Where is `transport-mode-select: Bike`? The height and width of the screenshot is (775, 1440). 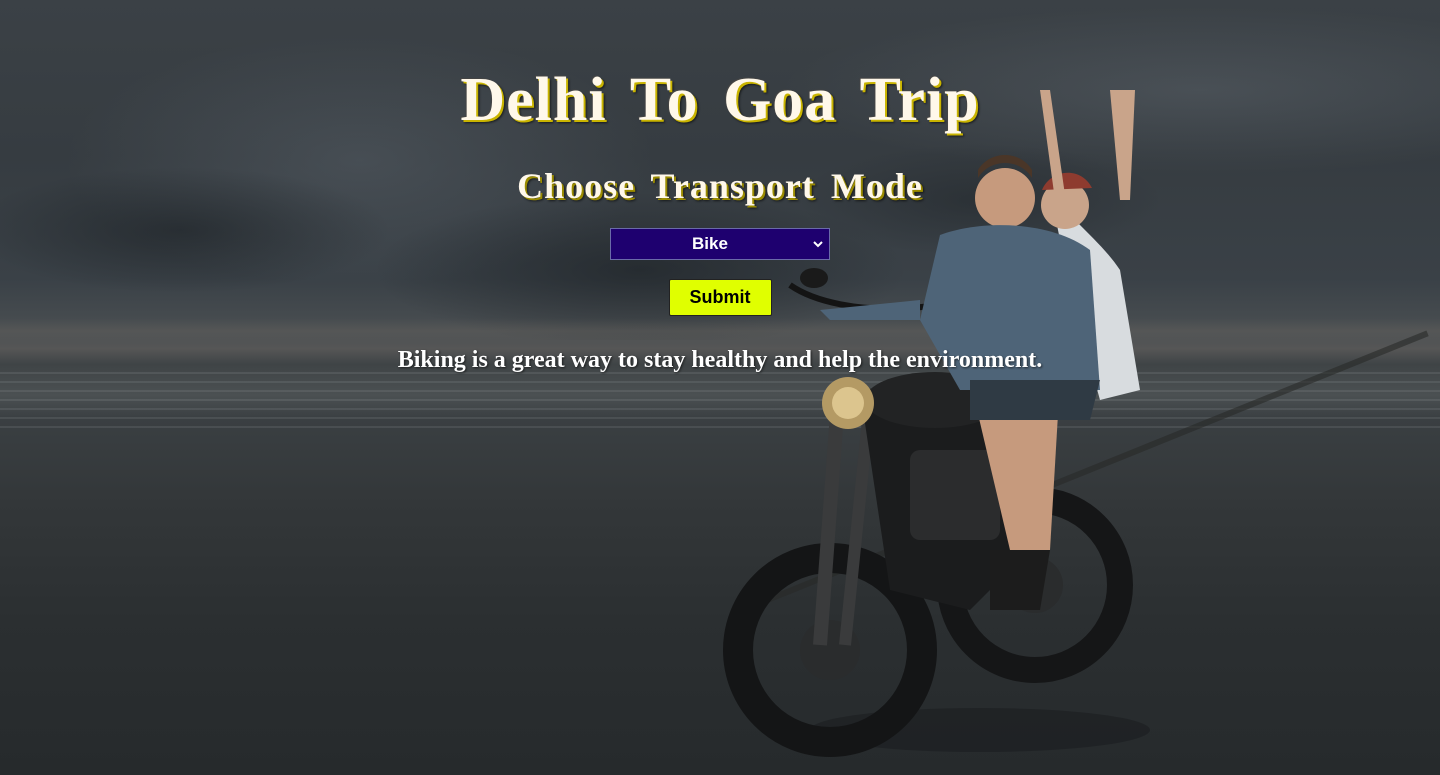 transport-mode-select: Bike is located at coordinates (720, 244).